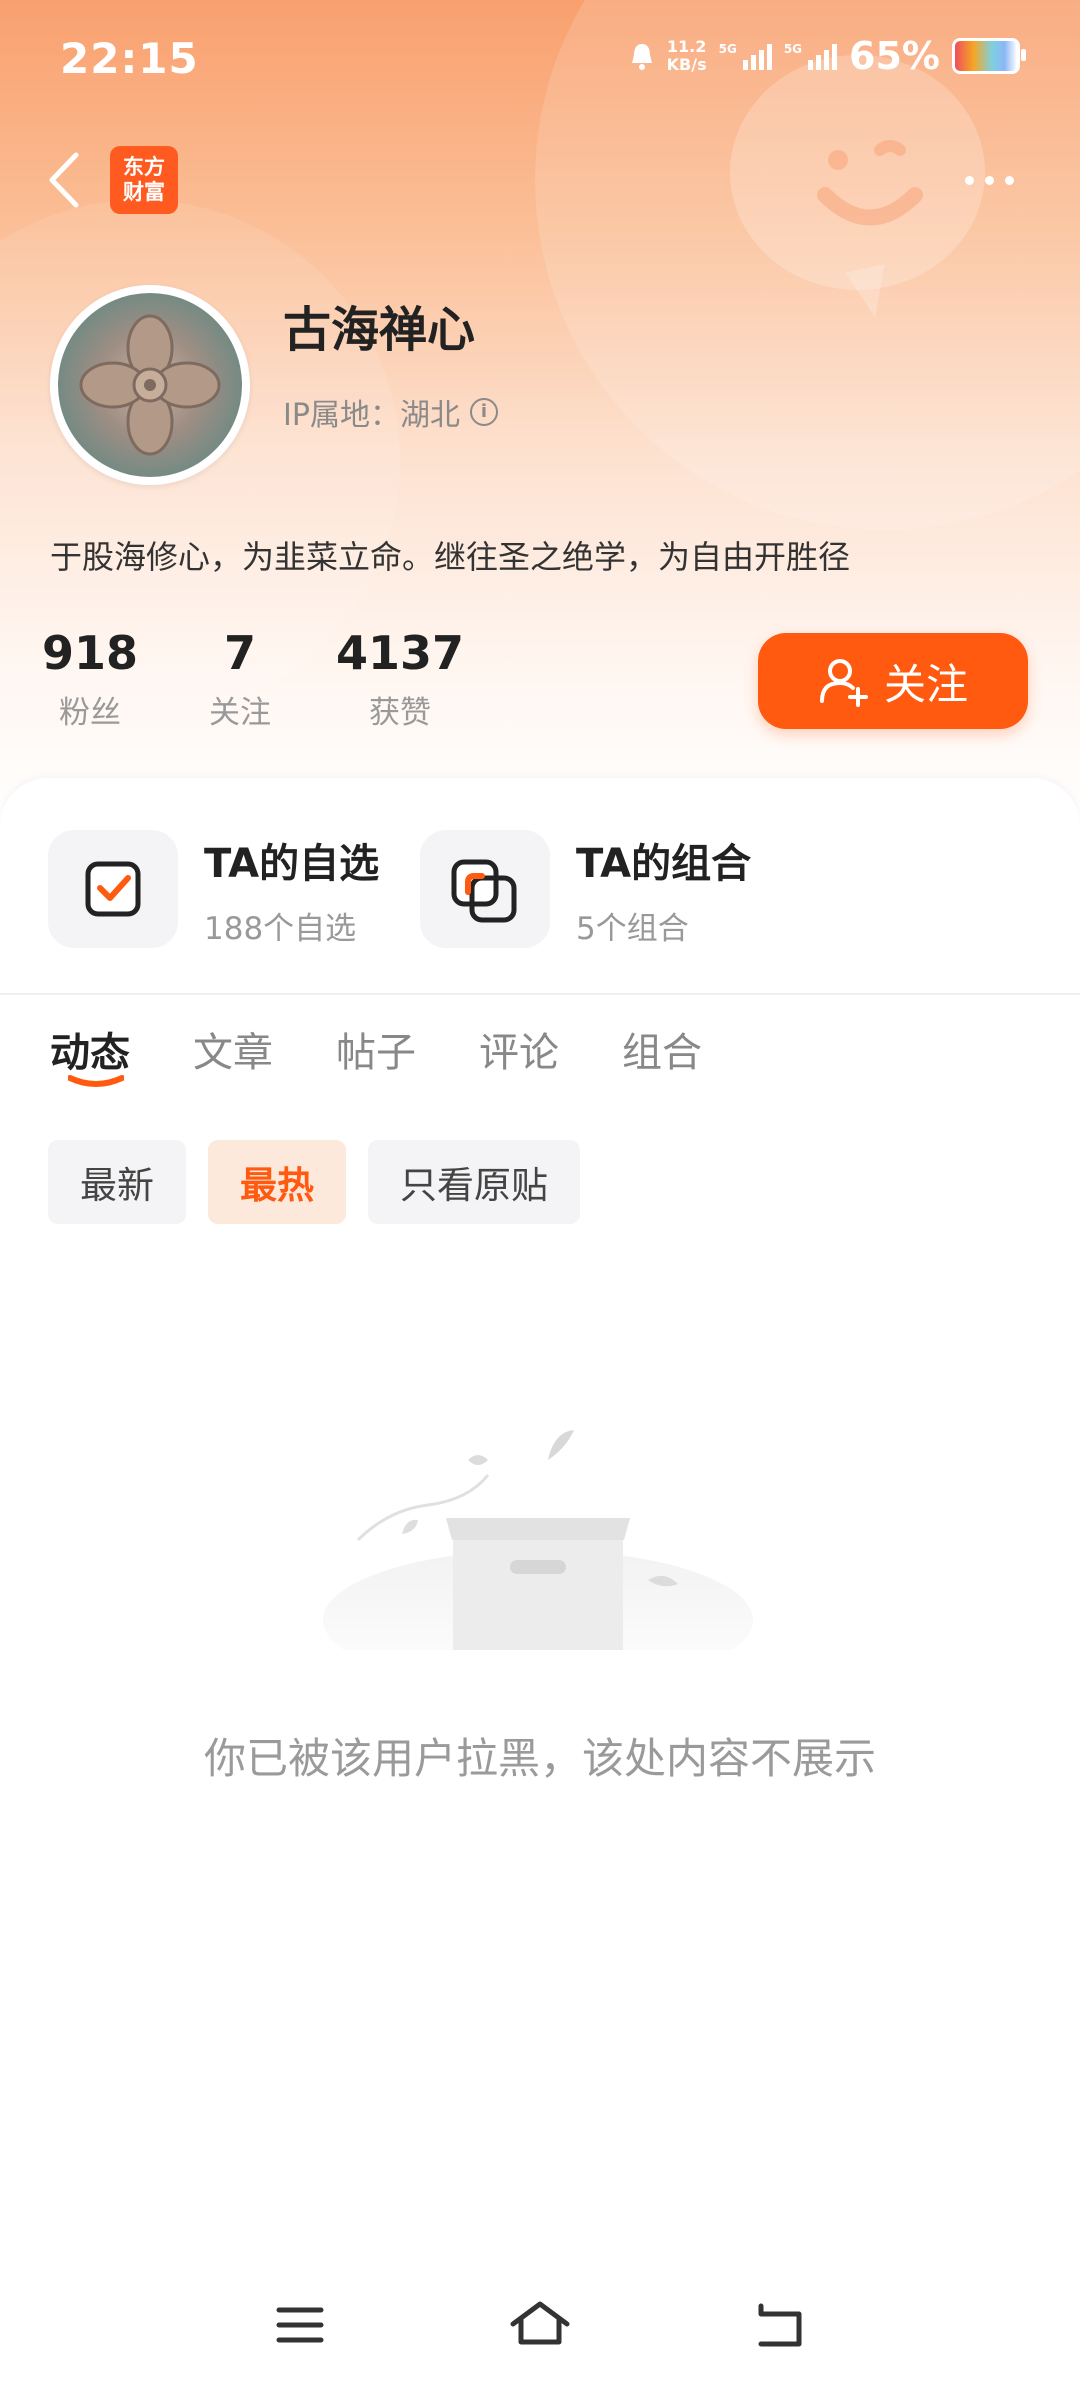  I want to click on avatar-image, so click(150, 385).